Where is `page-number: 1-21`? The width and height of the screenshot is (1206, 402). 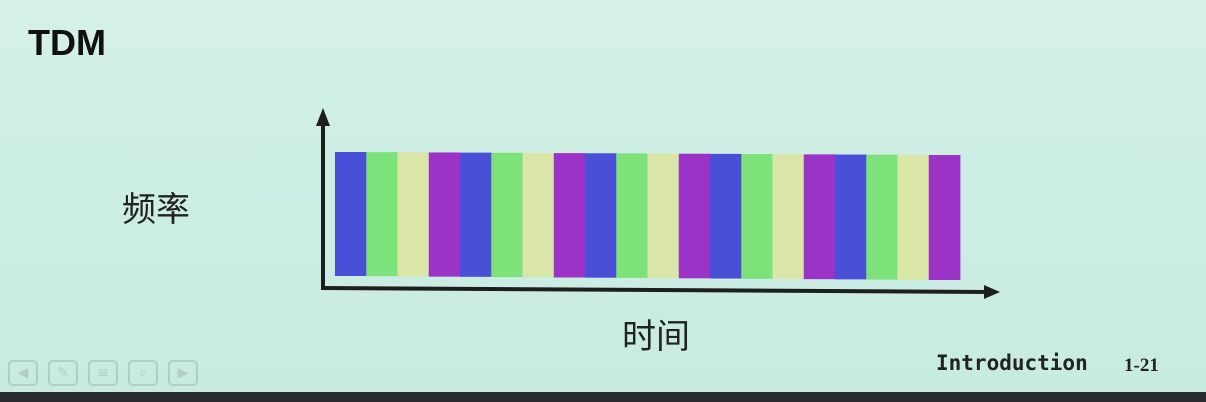
page-number: 1-21 is located at coordinates (1141, 365).